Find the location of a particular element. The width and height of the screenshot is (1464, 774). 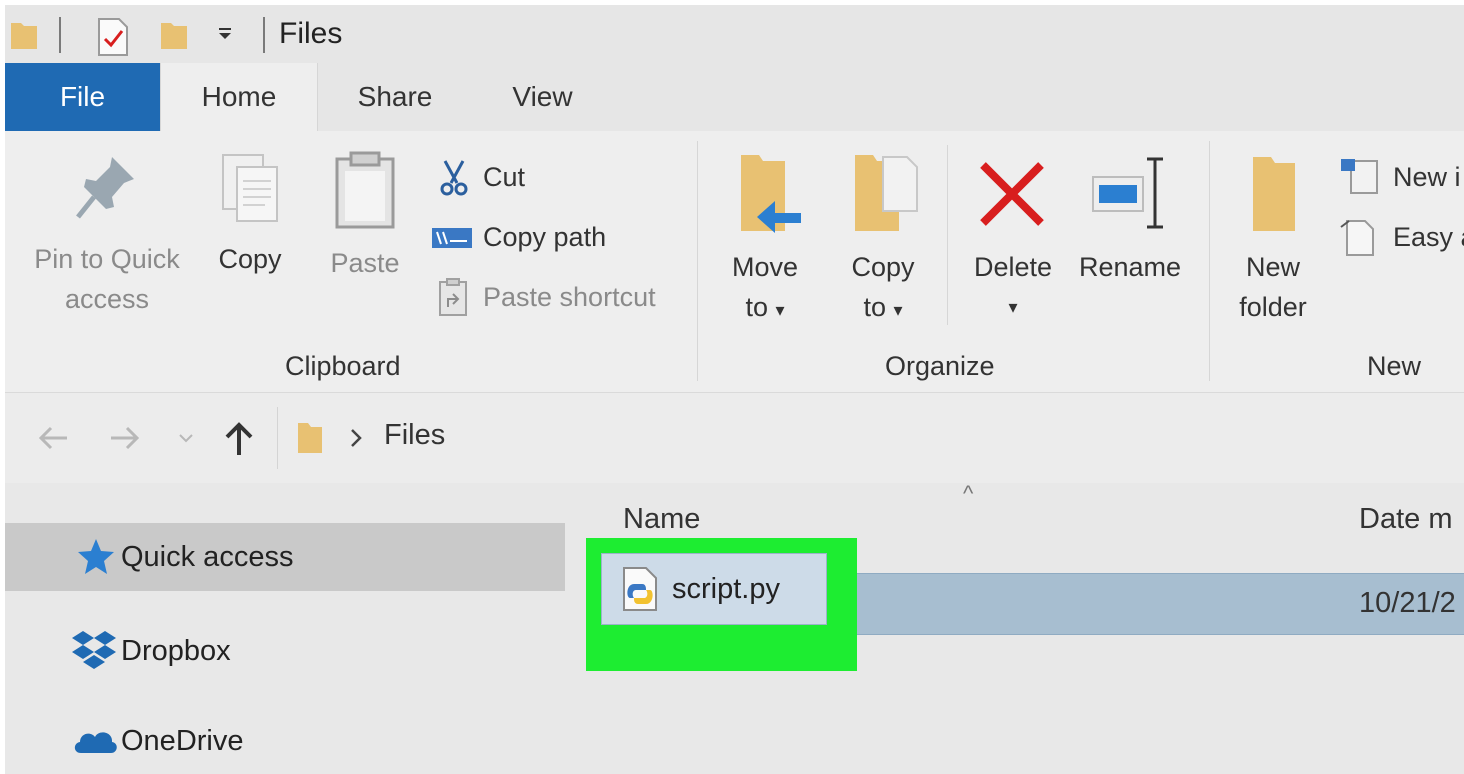

navigation-bar: Files is located at coordinates (734, 438).